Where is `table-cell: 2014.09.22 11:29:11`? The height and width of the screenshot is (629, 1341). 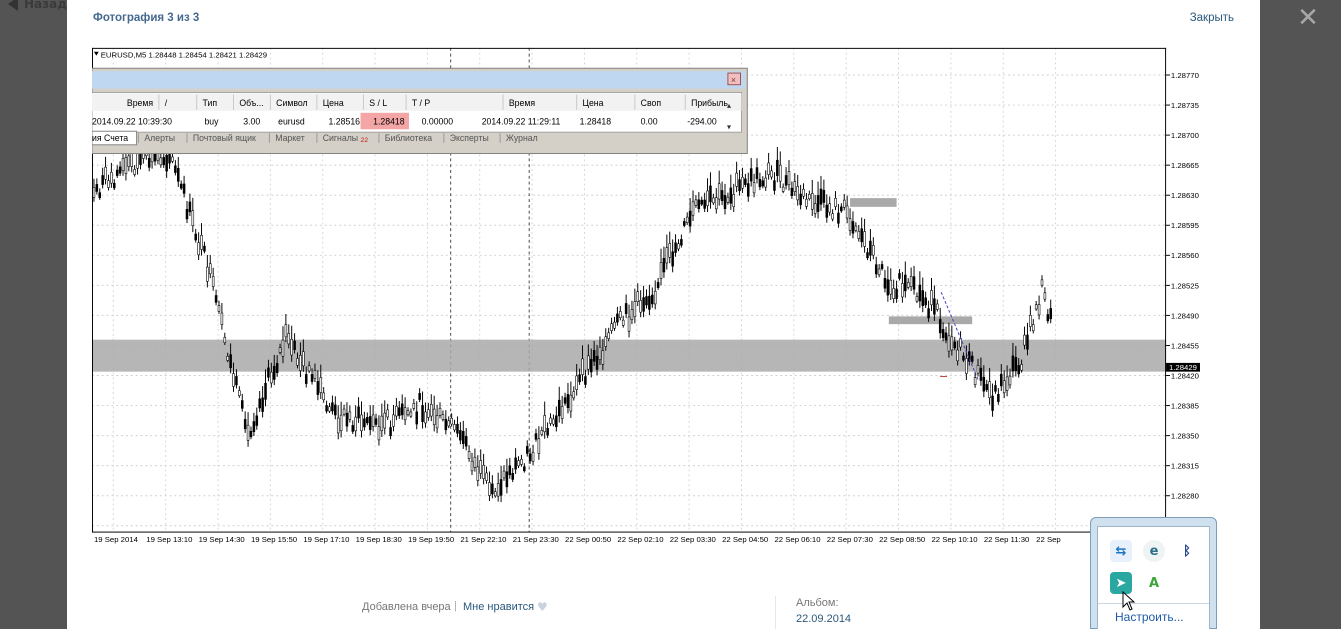
table-cell: 2014.09.22 11:29:11 is located at coordinates (521, 121).